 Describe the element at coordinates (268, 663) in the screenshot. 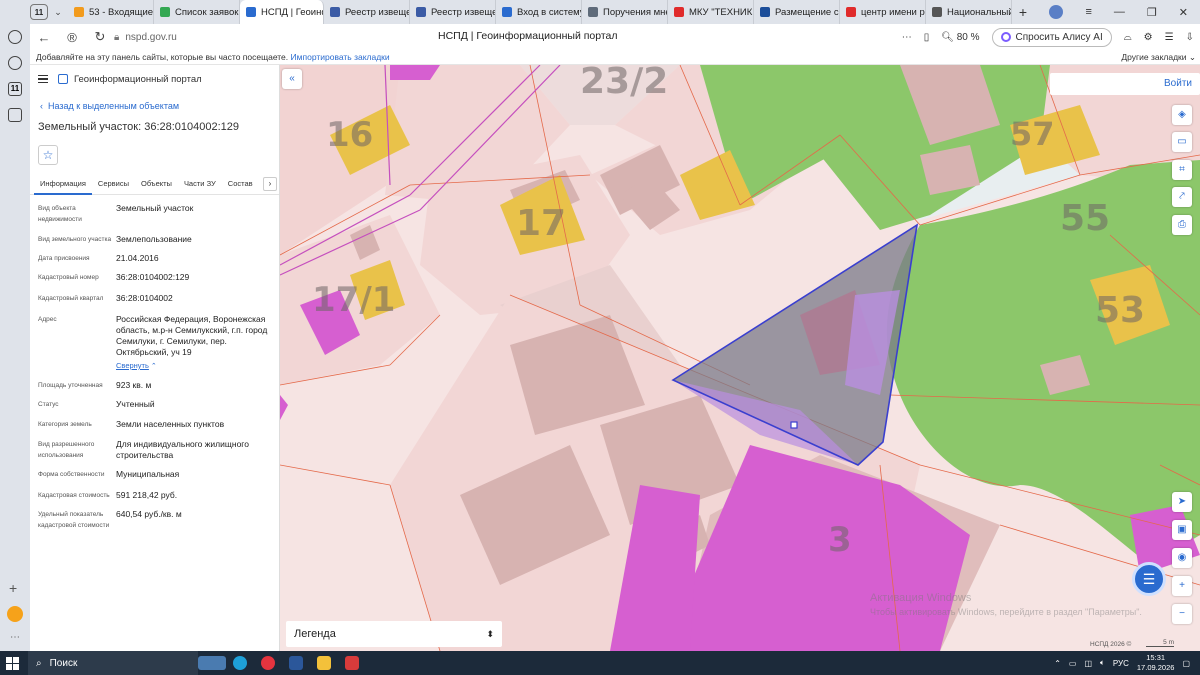

I see `taskbar-app-yandex-browser` at that location.